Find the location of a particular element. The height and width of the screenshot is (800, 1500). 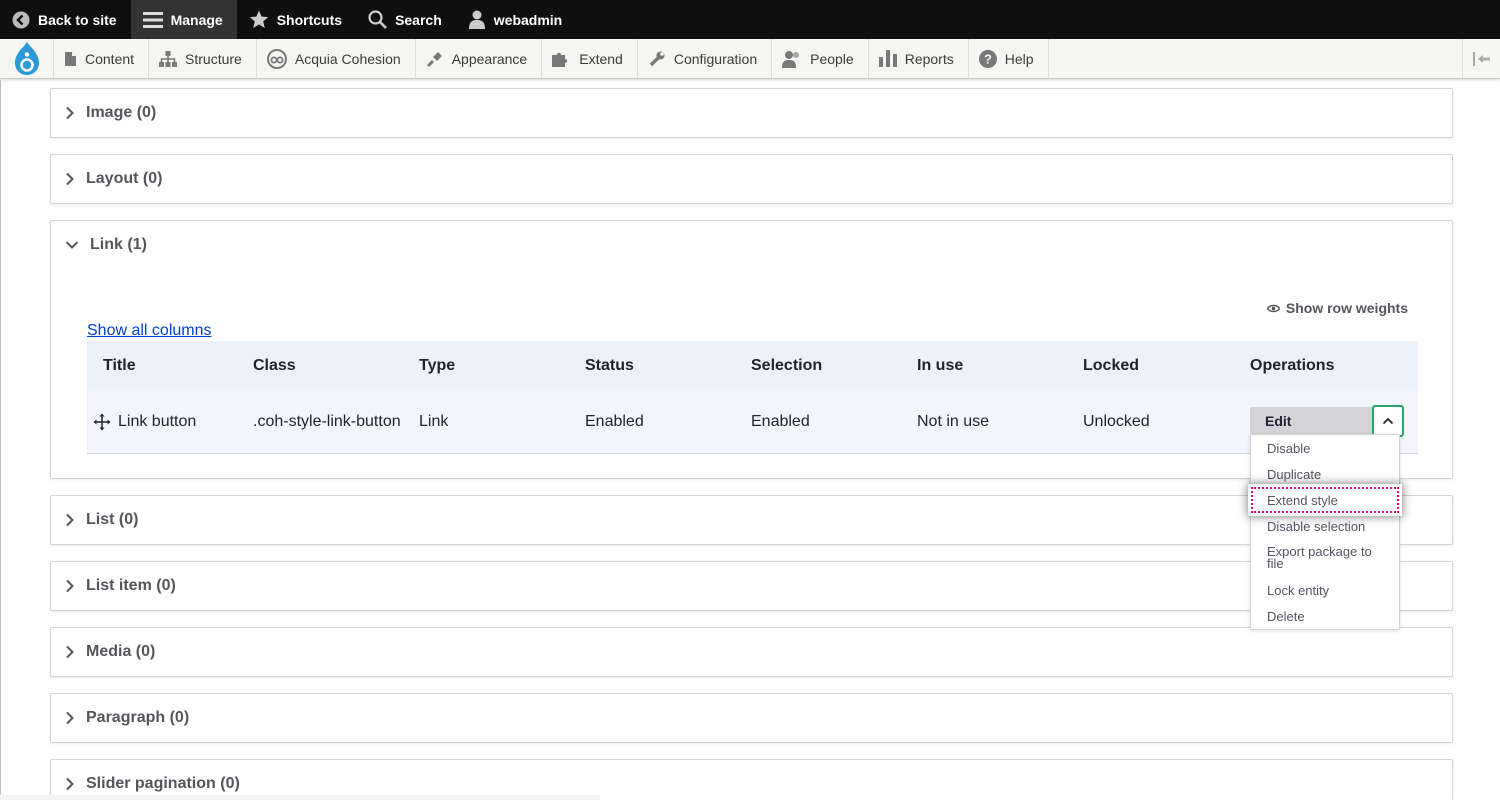

search-icon is located at coordinates (377, 19).